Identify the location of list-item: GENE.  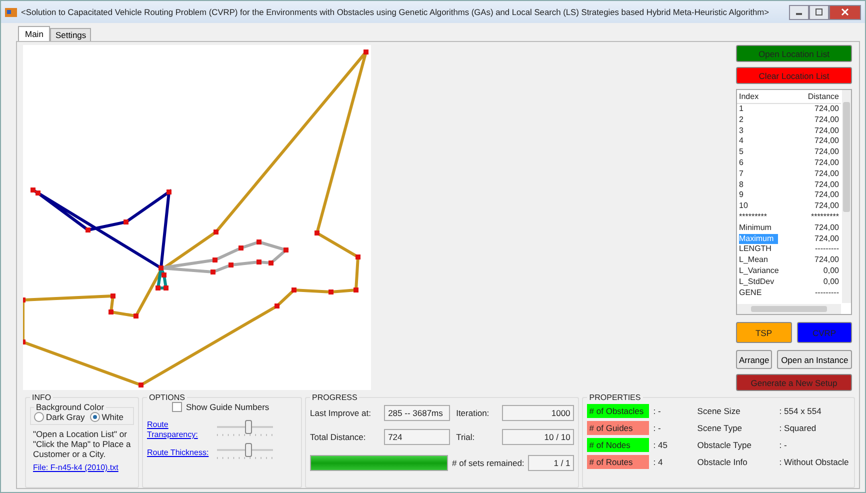
(777, 293).